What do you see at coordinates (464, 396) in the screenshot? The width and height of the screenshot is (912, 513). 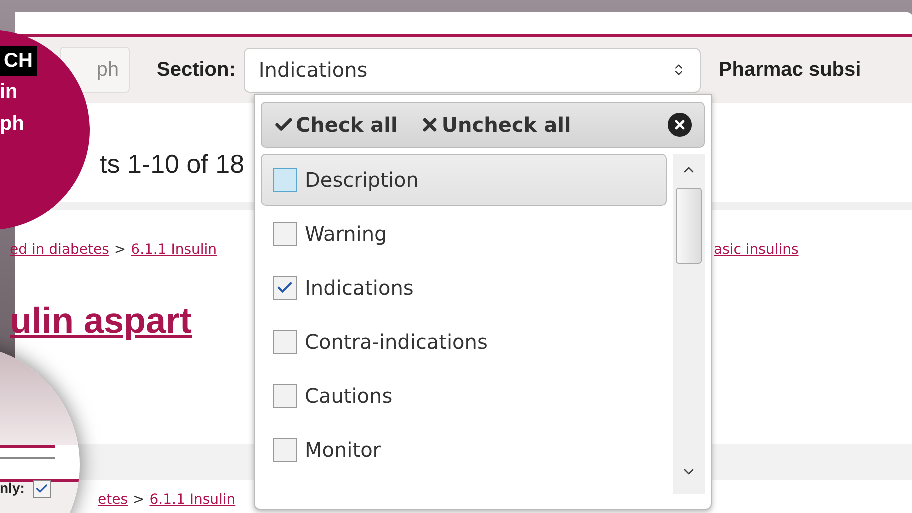 I see `section-option: Cautions` at bounding box center [464, 396].